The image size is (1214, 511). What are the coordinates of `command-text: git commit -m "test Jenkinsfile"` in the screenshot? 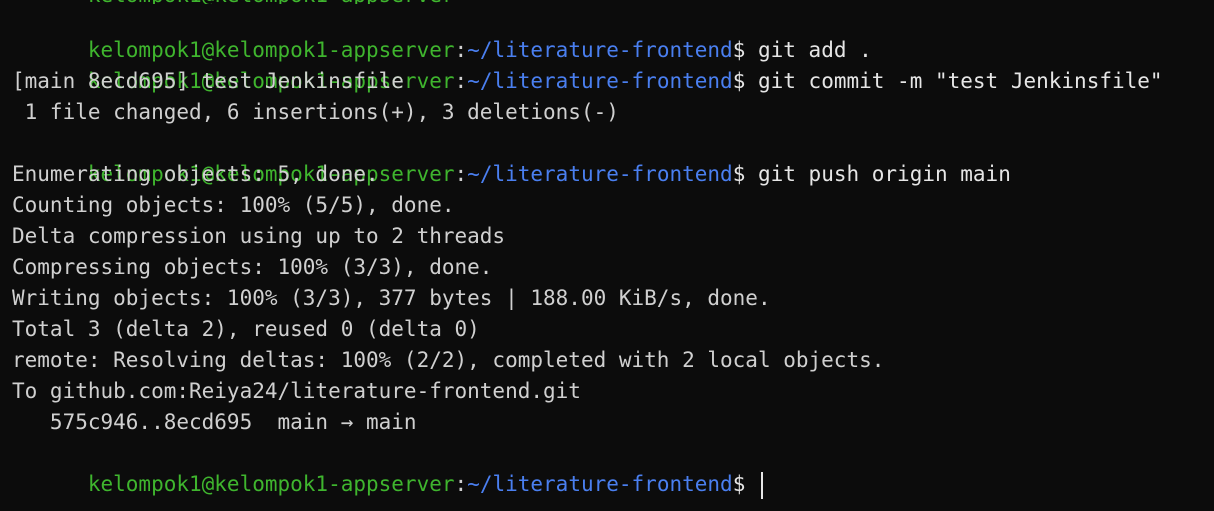 It's located at (960, 81).